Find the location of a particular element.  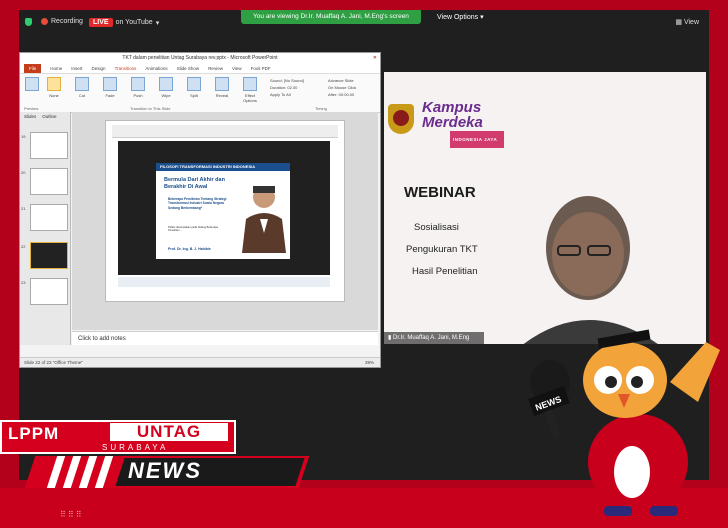

chevron-down-icon: ▾ is located at coordinates (157, 23).